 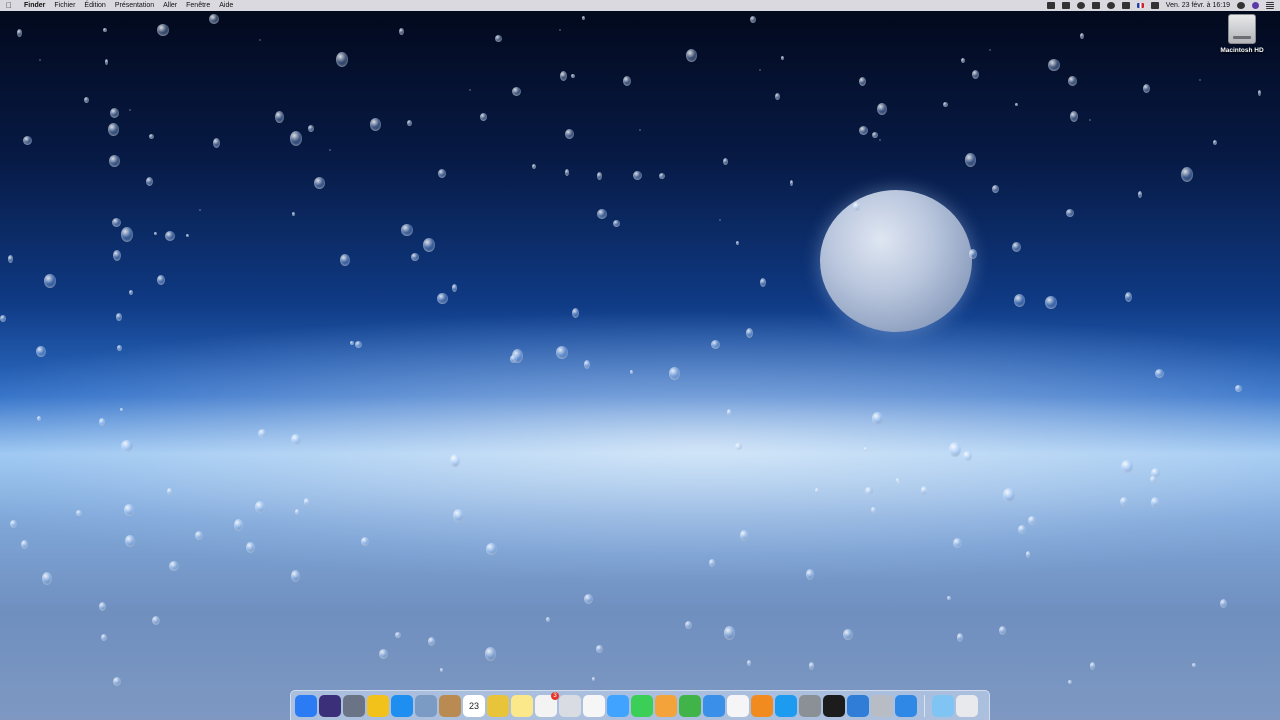 What do you see at coordinates (306, 705) in the screenshot?
I see `dock-item-finder` at bounding box center [306, 705].